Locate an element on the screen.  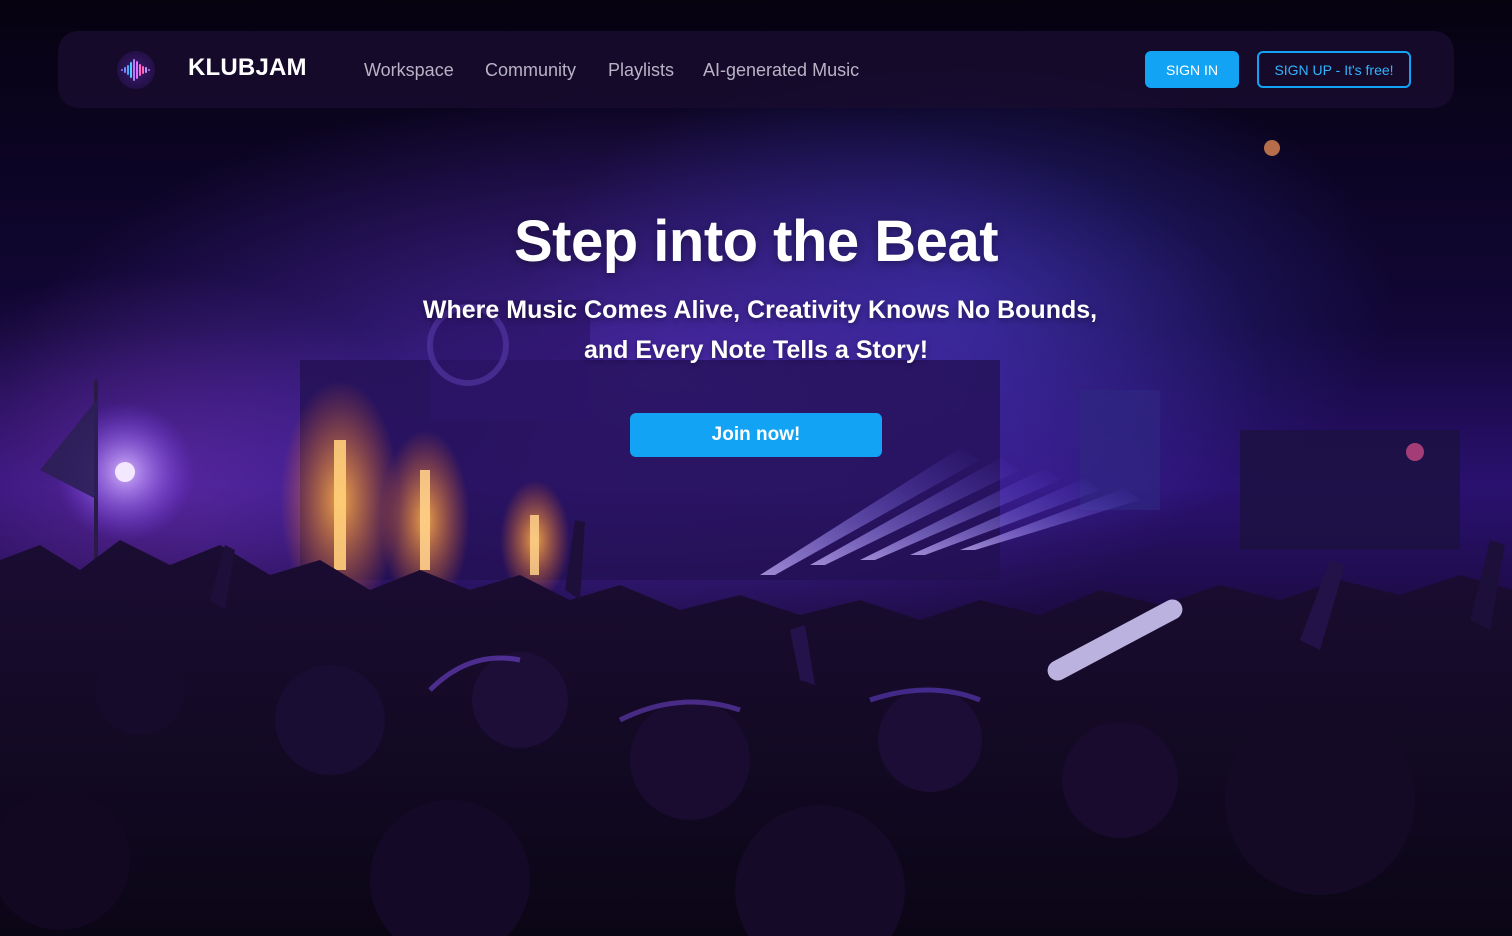
nav-link-community: Community is located at coordinates (530, 70).